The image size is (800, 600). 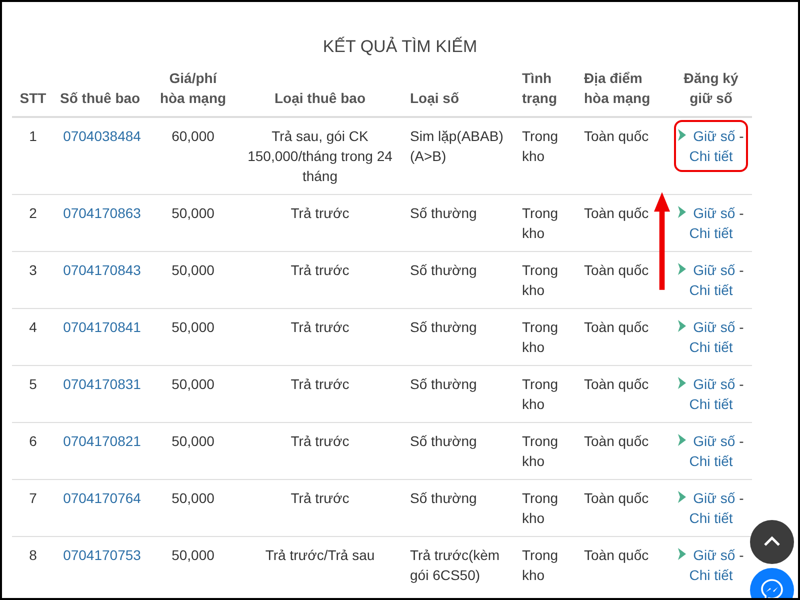 What do you see at coordinates (320, 156) in the screenshot?
I see `subscription-type-cell: Trả sau, gói CK 150,000/tháng trong 24 tháng` at bounding box center [320, 156].